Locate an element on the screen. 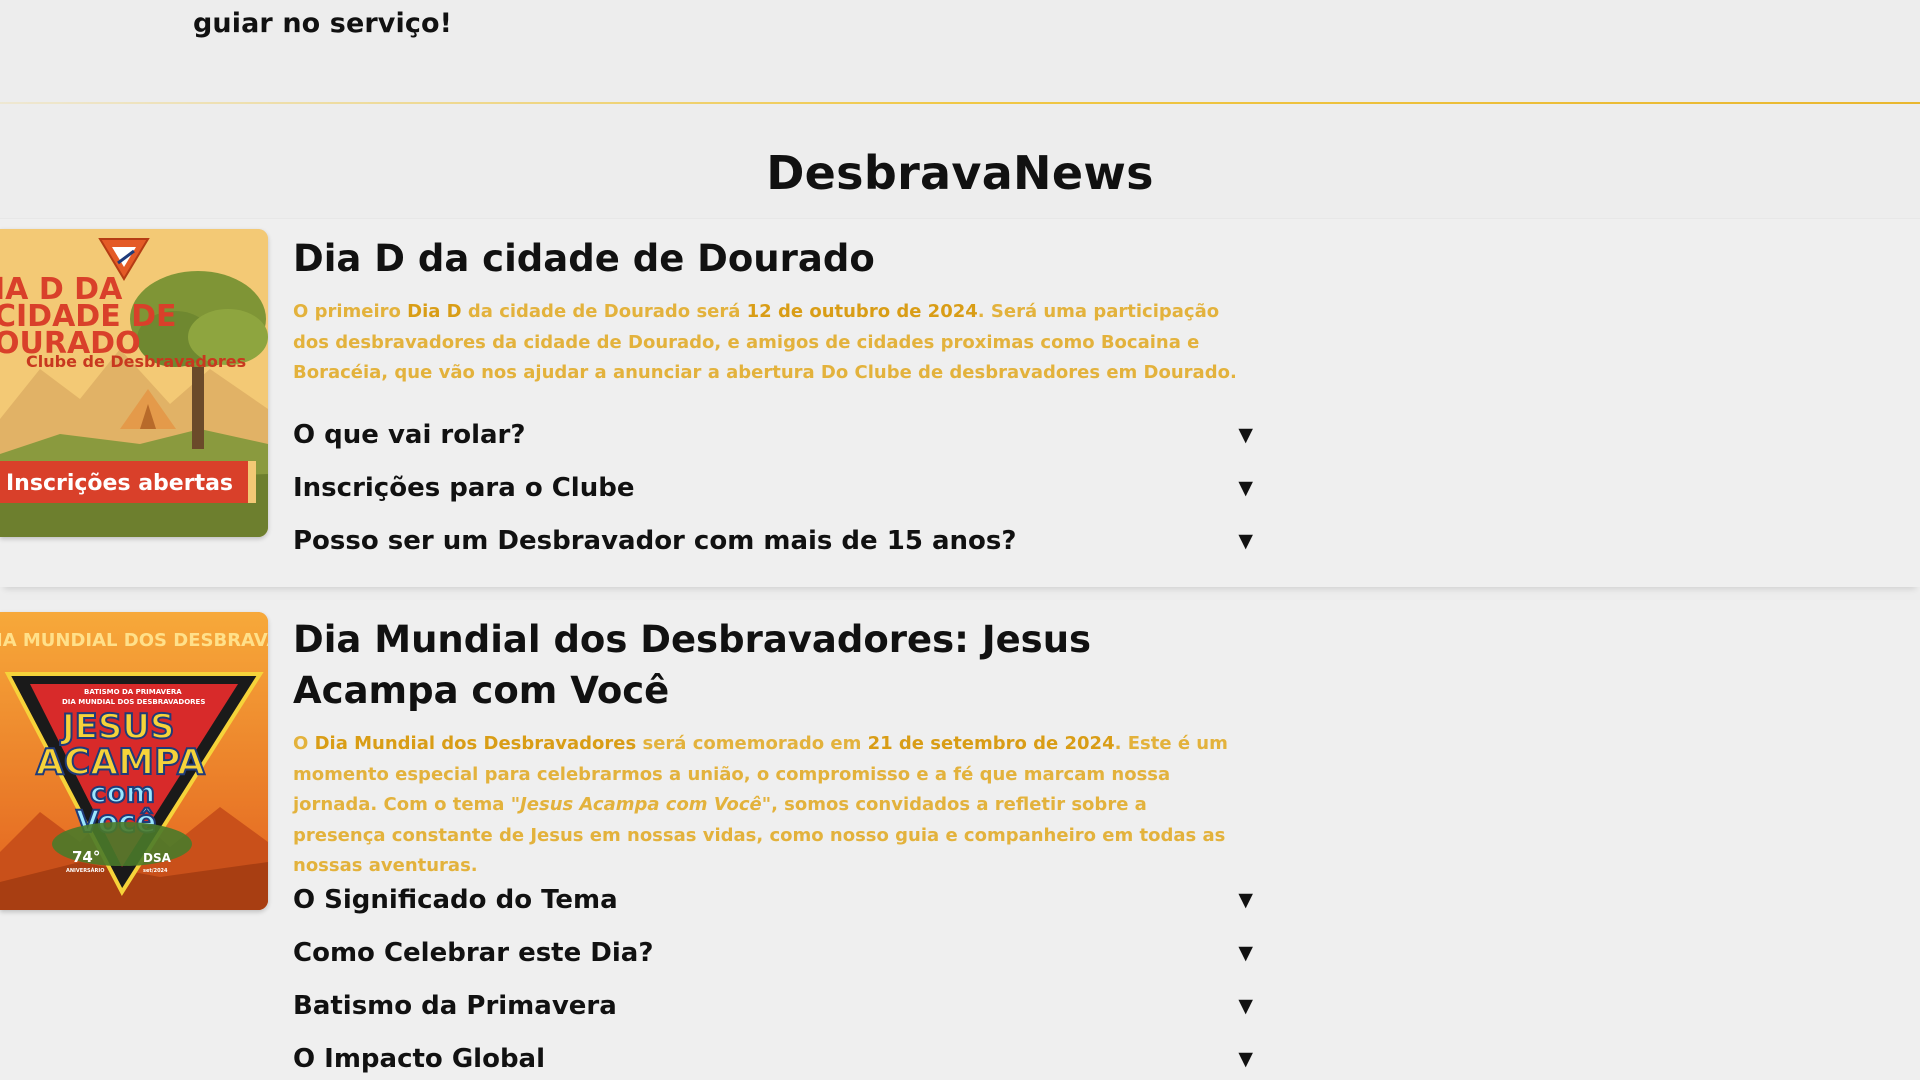 The height and width of the screenshot is (1080, 1920). faq-item-como-celebrar: Como Celebrar este Dia? ▼ is located at coordinates (773, 953).